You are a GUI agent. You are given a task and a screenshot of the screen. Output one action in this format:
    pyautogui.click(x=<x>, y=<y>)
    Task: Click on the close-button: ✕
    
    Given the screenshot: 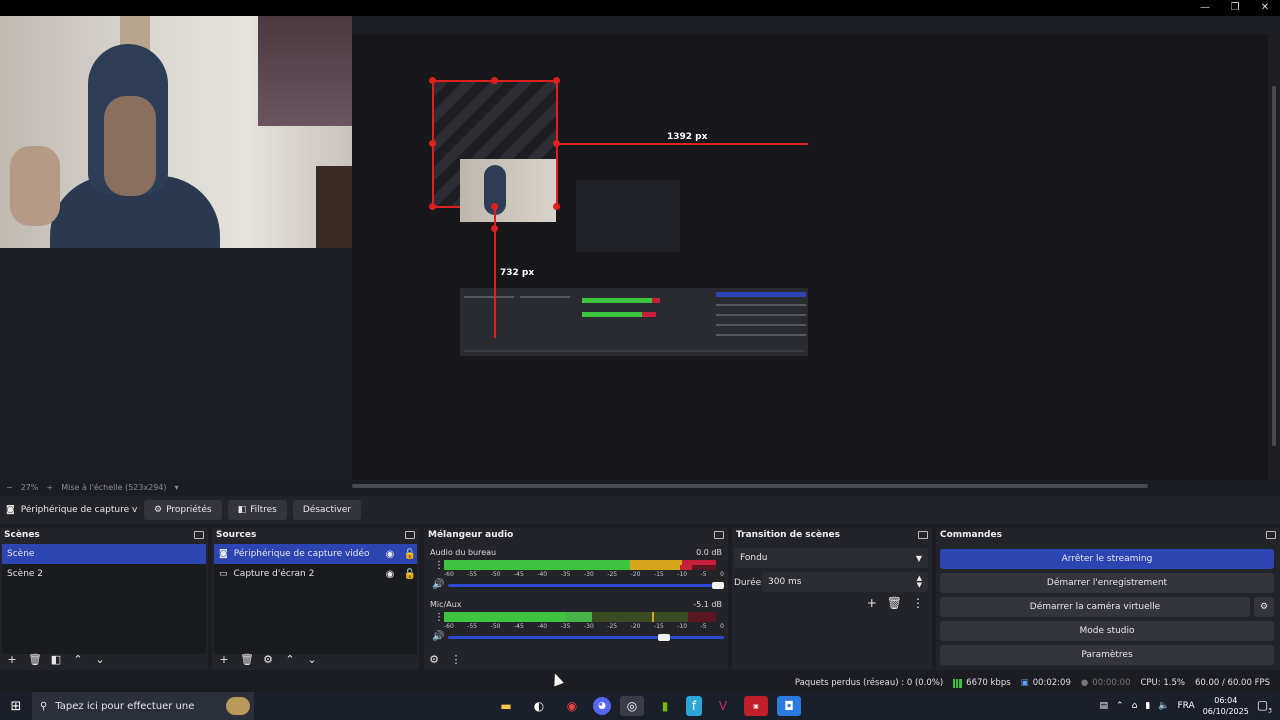 What is the action you would take?
    pyautogui.click(x=1265, y=8)
    